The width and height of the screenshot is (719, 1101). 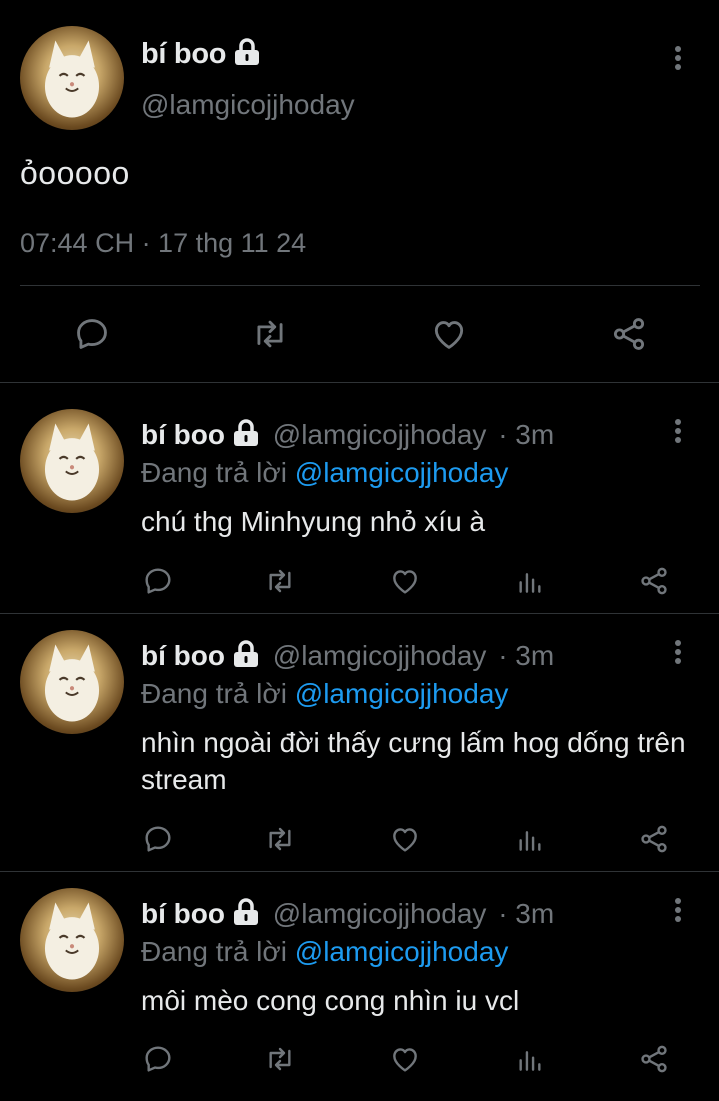 What do you see at coordinates (330, 1000) in the screenshot?
I see `tweet-text: môi mèo cong cong nhìn iu vcl` at bounding box center [330, 1000].